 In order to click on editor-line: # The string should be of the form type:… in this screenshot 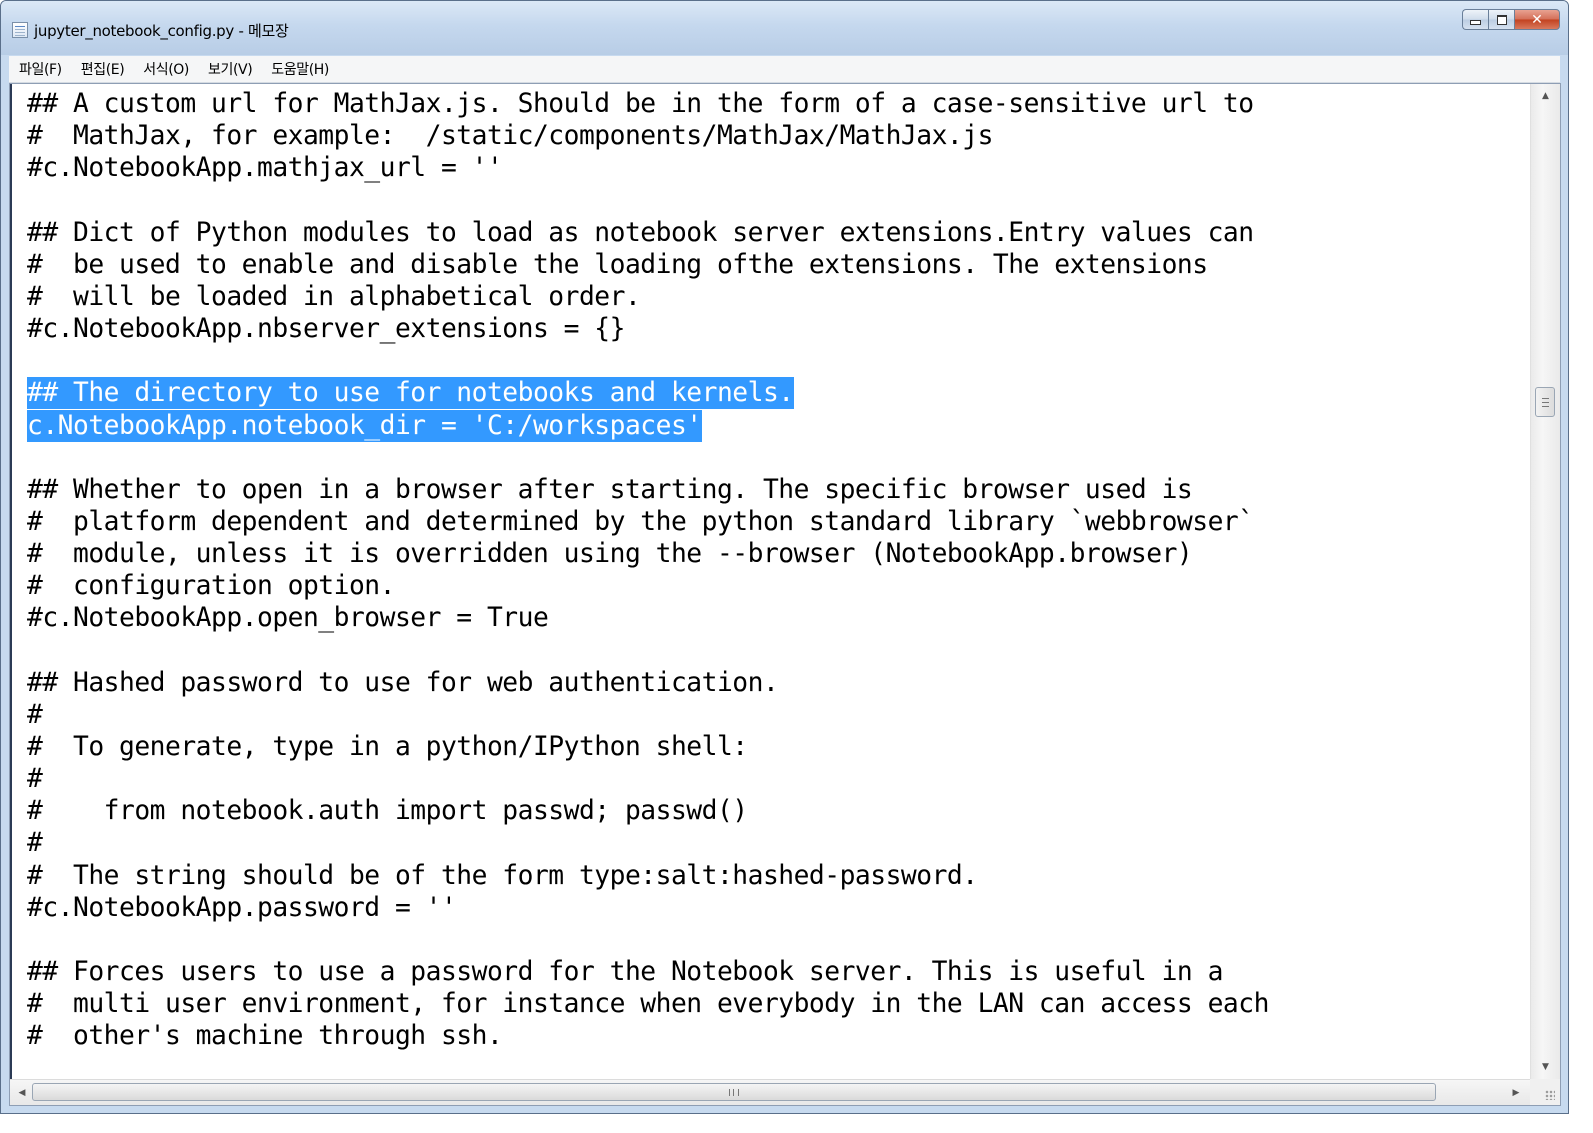, I will do `click(502, 876)`.